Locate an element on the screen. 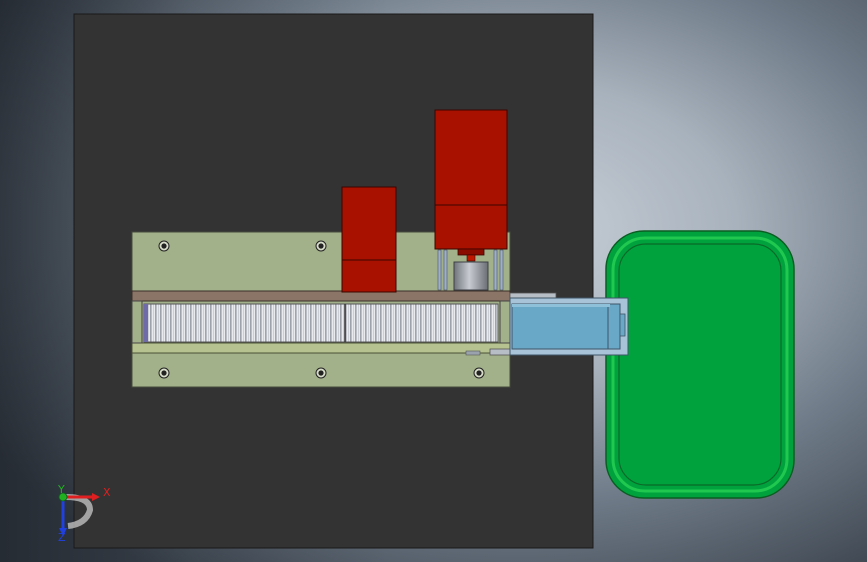 Image resolution: width=867 pixels, height=562 pixels. motor-right is located at coordinates (471, 185).